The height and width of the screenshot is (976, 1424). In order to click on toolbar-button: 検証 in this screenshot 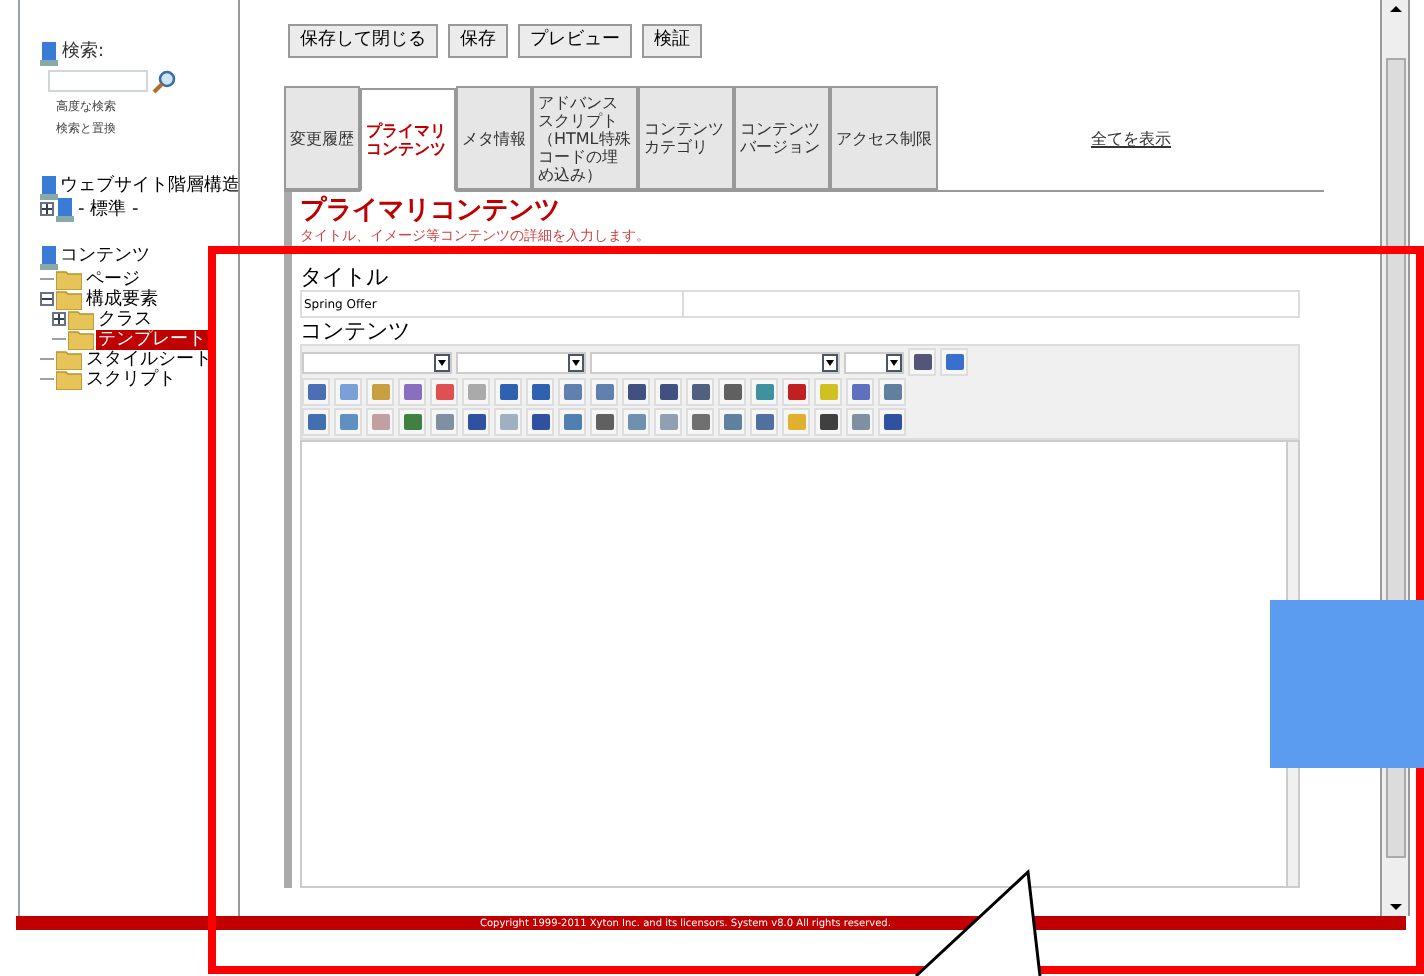, I will do `click(672, 41)`.